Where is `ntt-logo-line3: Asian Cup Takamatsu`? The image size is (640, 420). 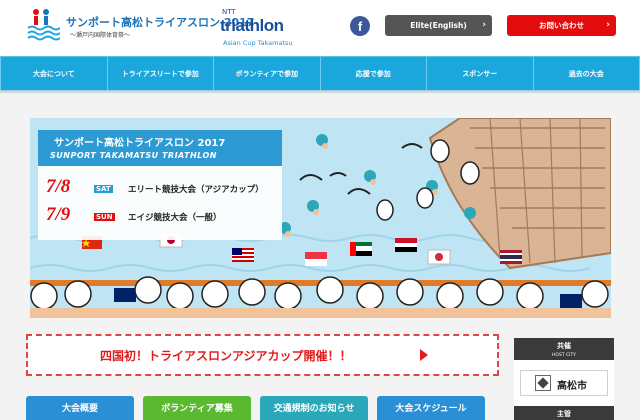
ntt-logo-line3: Asian Cup Takamatsu is located at coordinates (258, 43).